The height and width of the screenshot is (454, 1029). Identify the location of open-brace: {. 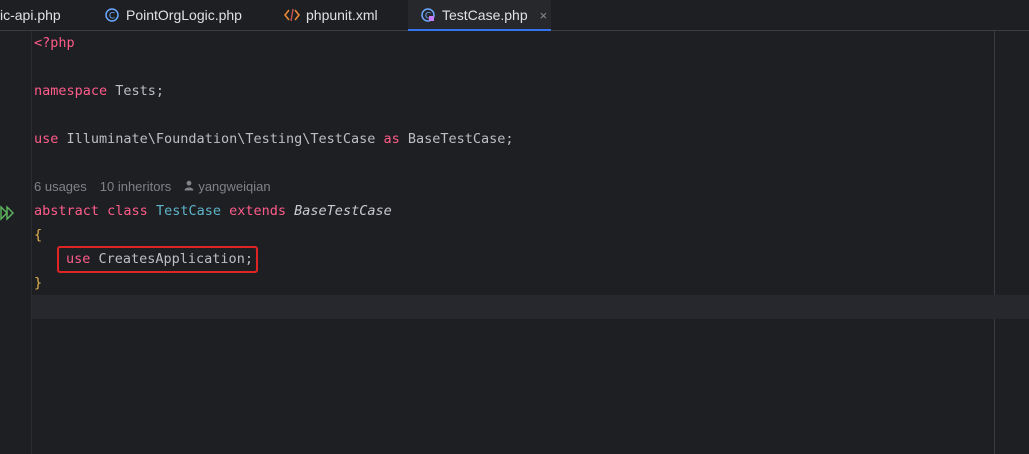
(38, 235).